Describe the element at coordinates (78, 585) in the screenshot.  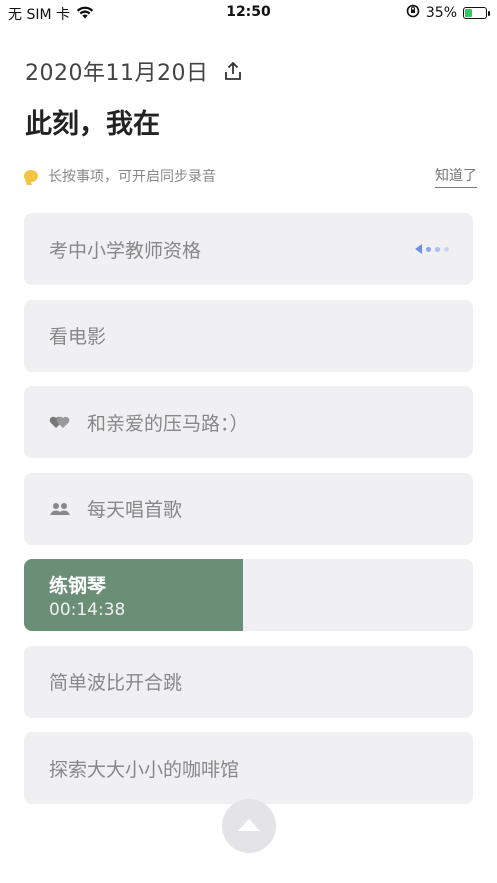
I see `active-item-label: 练钢琴` at that location.